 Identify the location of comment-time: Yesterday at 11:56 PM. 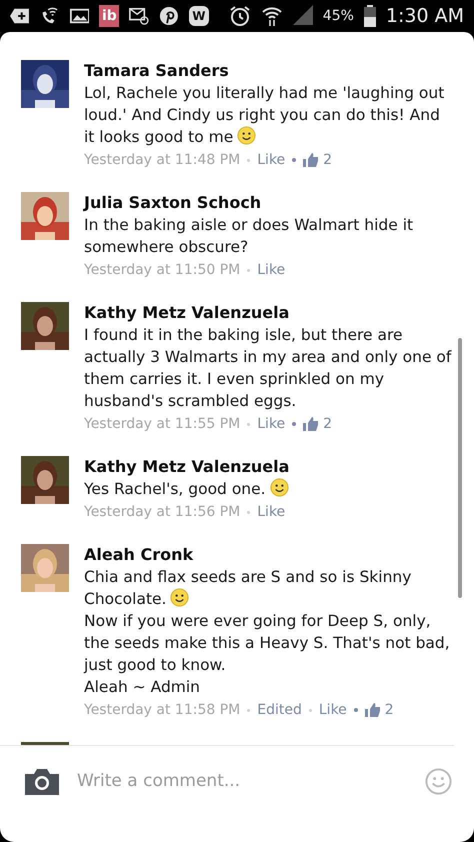
(162, 512).